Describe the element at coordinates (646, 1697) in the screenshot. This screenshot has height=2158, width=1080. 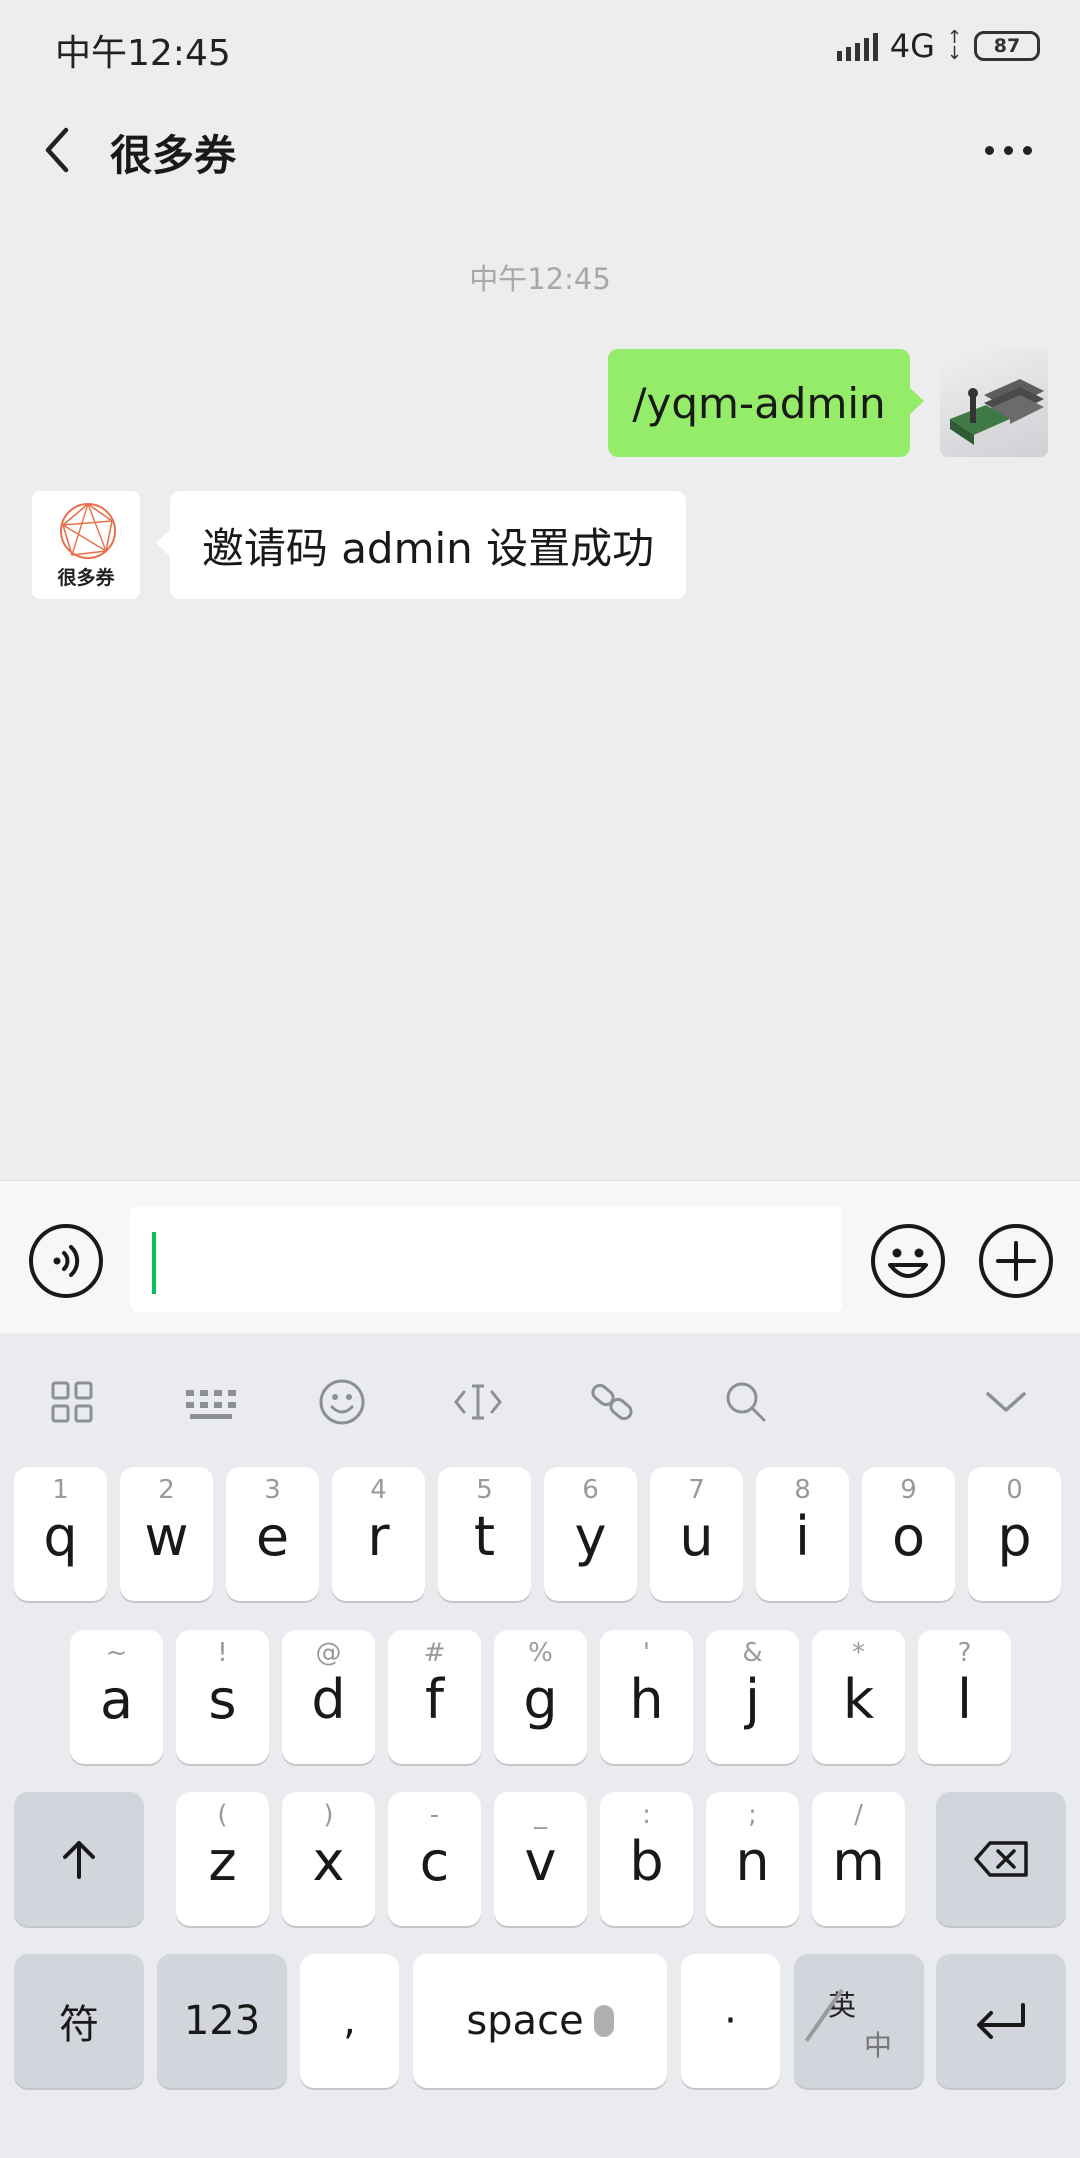
I see `key-h: ' h` at that location.